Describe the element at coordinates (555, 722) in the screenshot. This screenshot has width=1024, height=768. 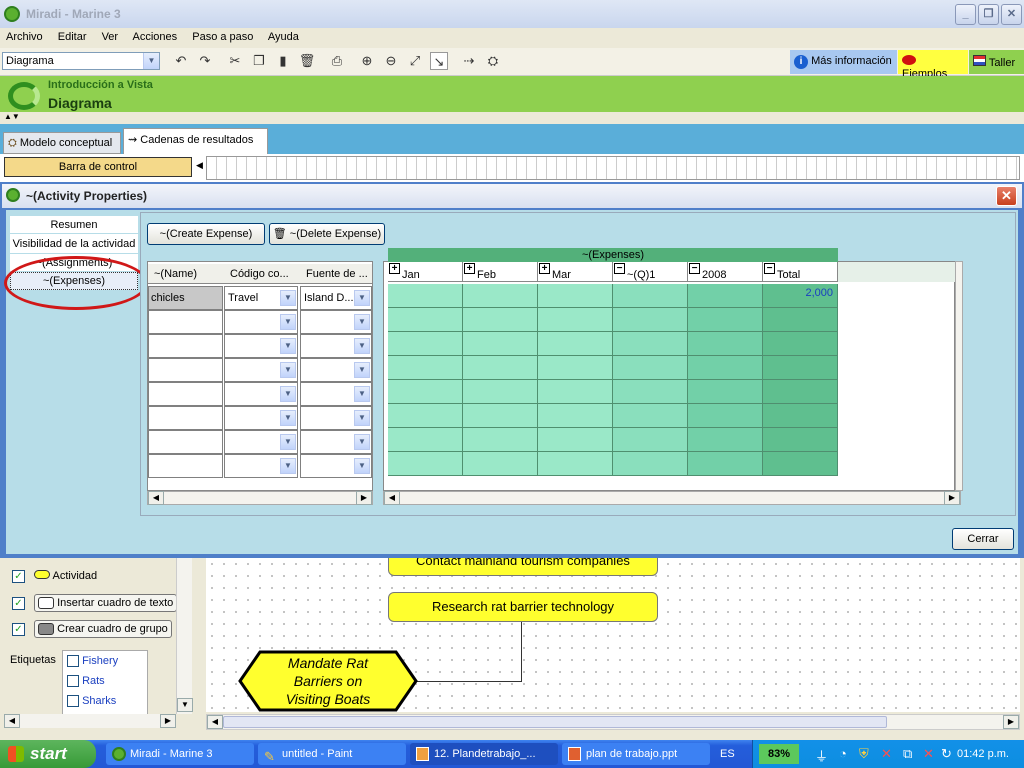
I see `scroll-thumb` at that location.